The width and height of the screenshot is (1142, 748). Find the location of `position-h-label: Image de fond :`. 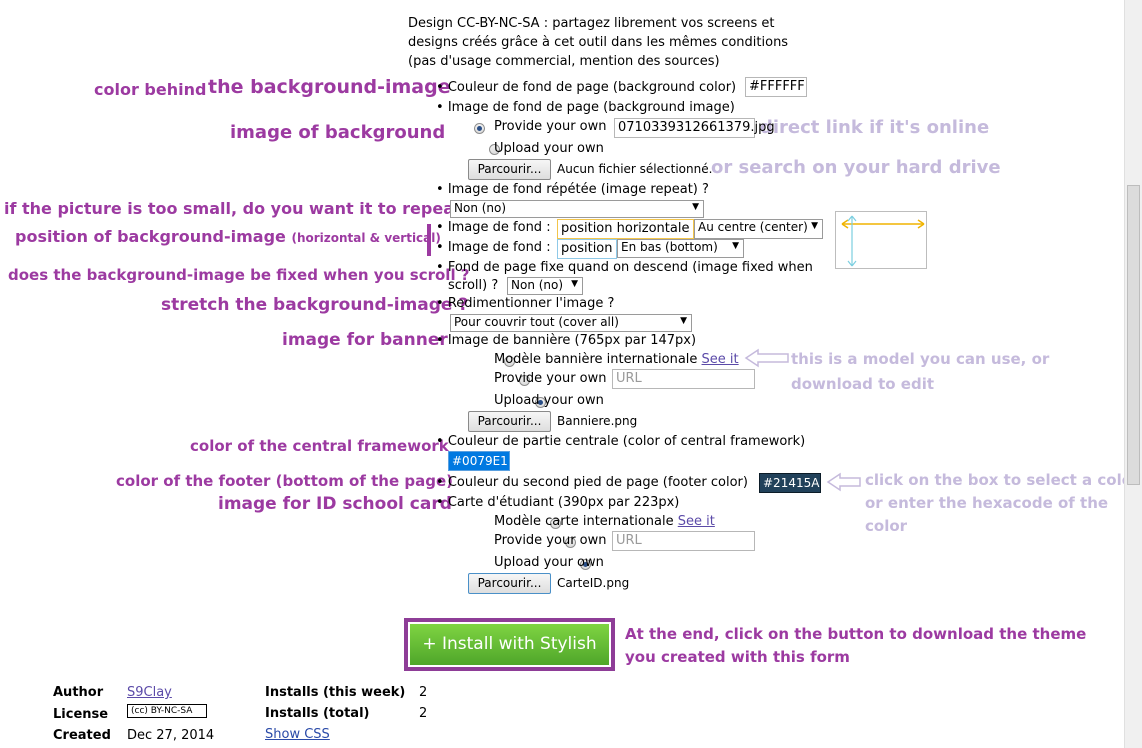

position-h-label: Image de fond : is located at coordinates (493, 227).